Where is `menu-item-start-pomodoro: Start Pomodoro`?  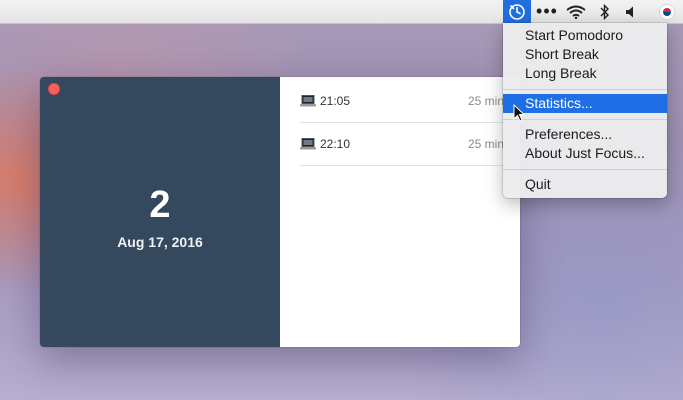 menu-item-start-pomodoro: Start Pomodoro is located at coordinates (585, 35).